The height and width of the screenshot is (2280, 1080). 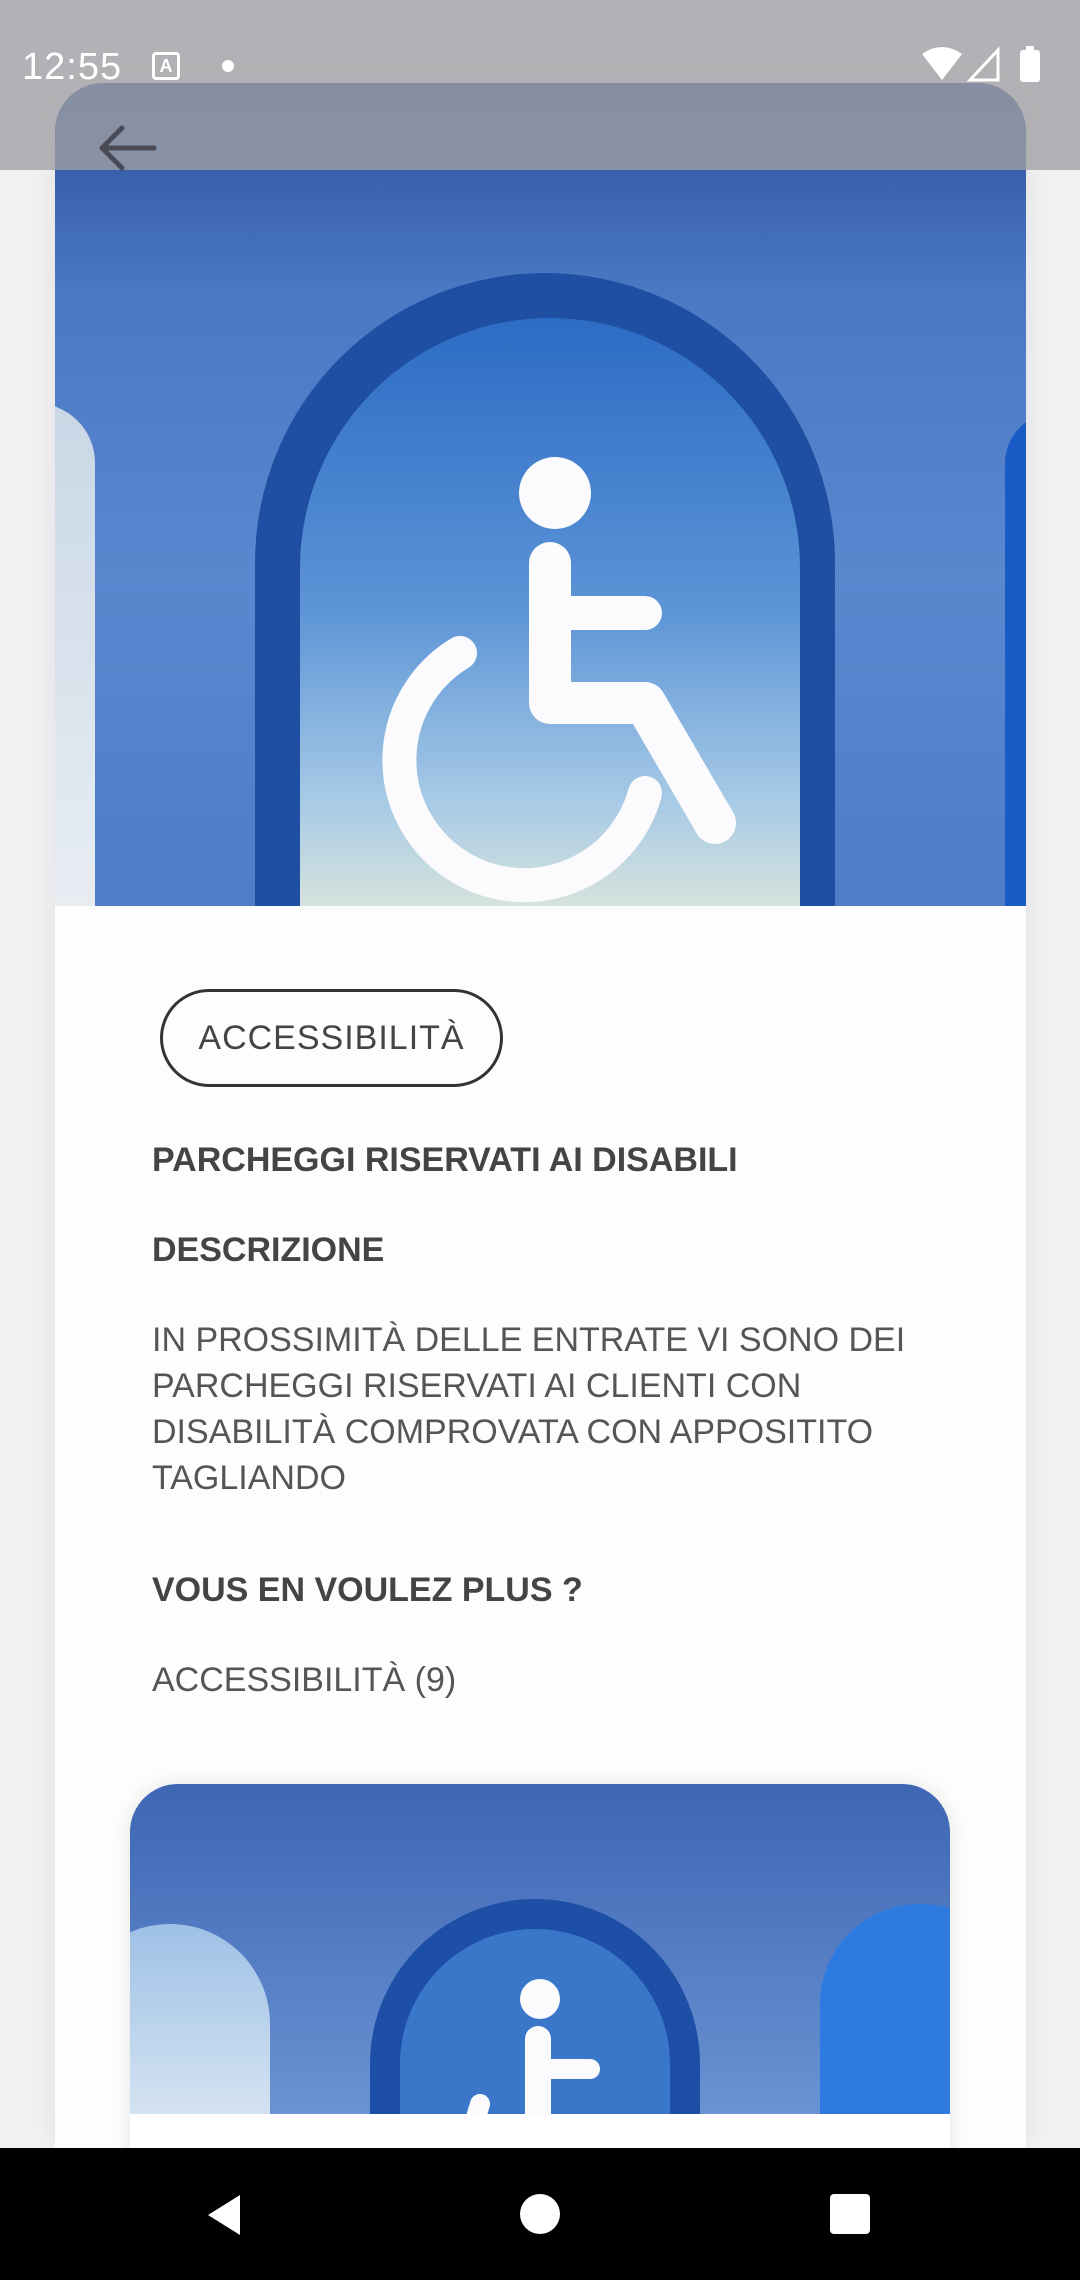 What do you see at coordinates (268, 1250) in the screenshot?
I see `description-heading: DESCRIZIONE` at bounding box center [268, 1250].